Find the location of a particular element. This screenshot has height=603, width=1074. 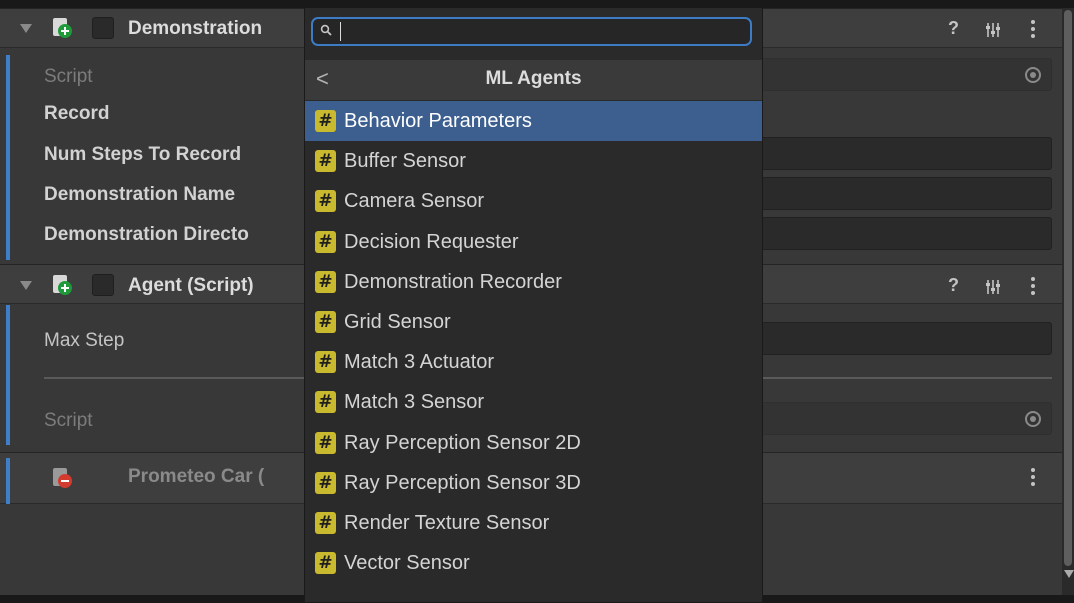

num-steps-input is located at coordinates (898, 153).